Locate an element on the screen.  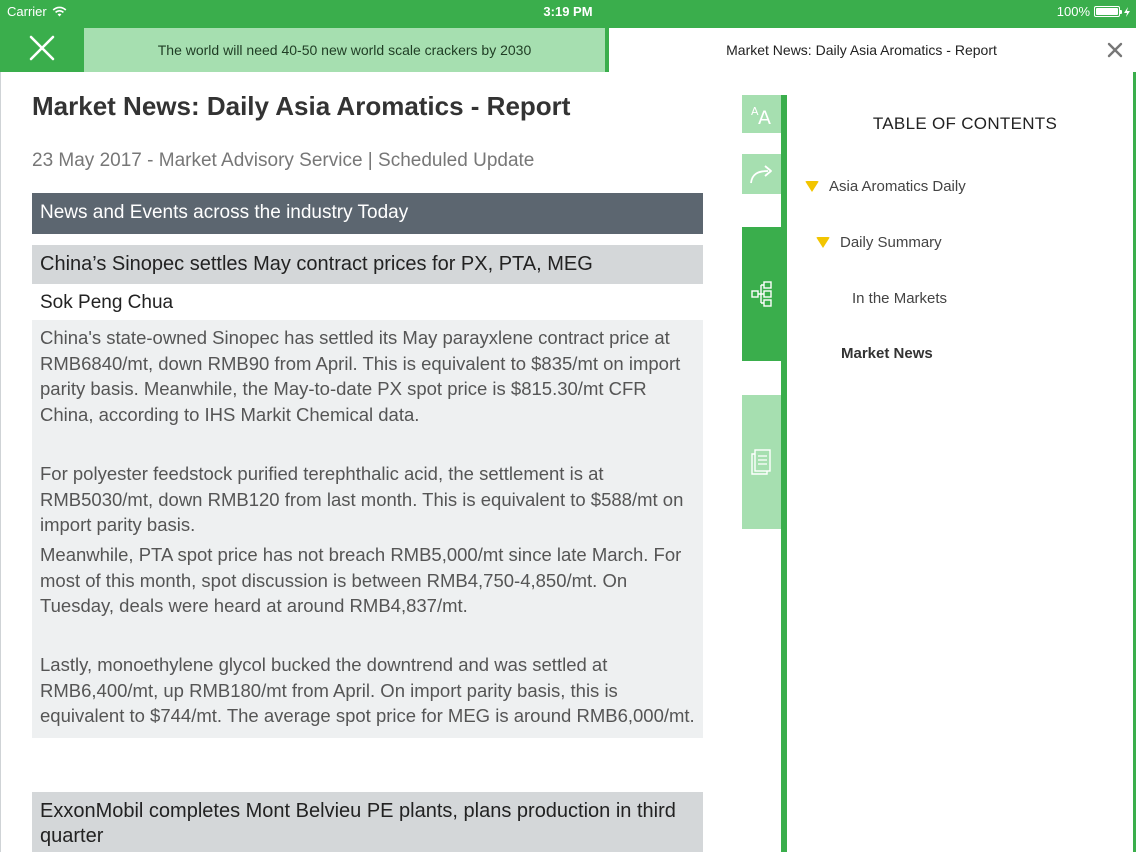
toc-heading: TABLE OF CONTENTS is located at coordinates (965, 123).